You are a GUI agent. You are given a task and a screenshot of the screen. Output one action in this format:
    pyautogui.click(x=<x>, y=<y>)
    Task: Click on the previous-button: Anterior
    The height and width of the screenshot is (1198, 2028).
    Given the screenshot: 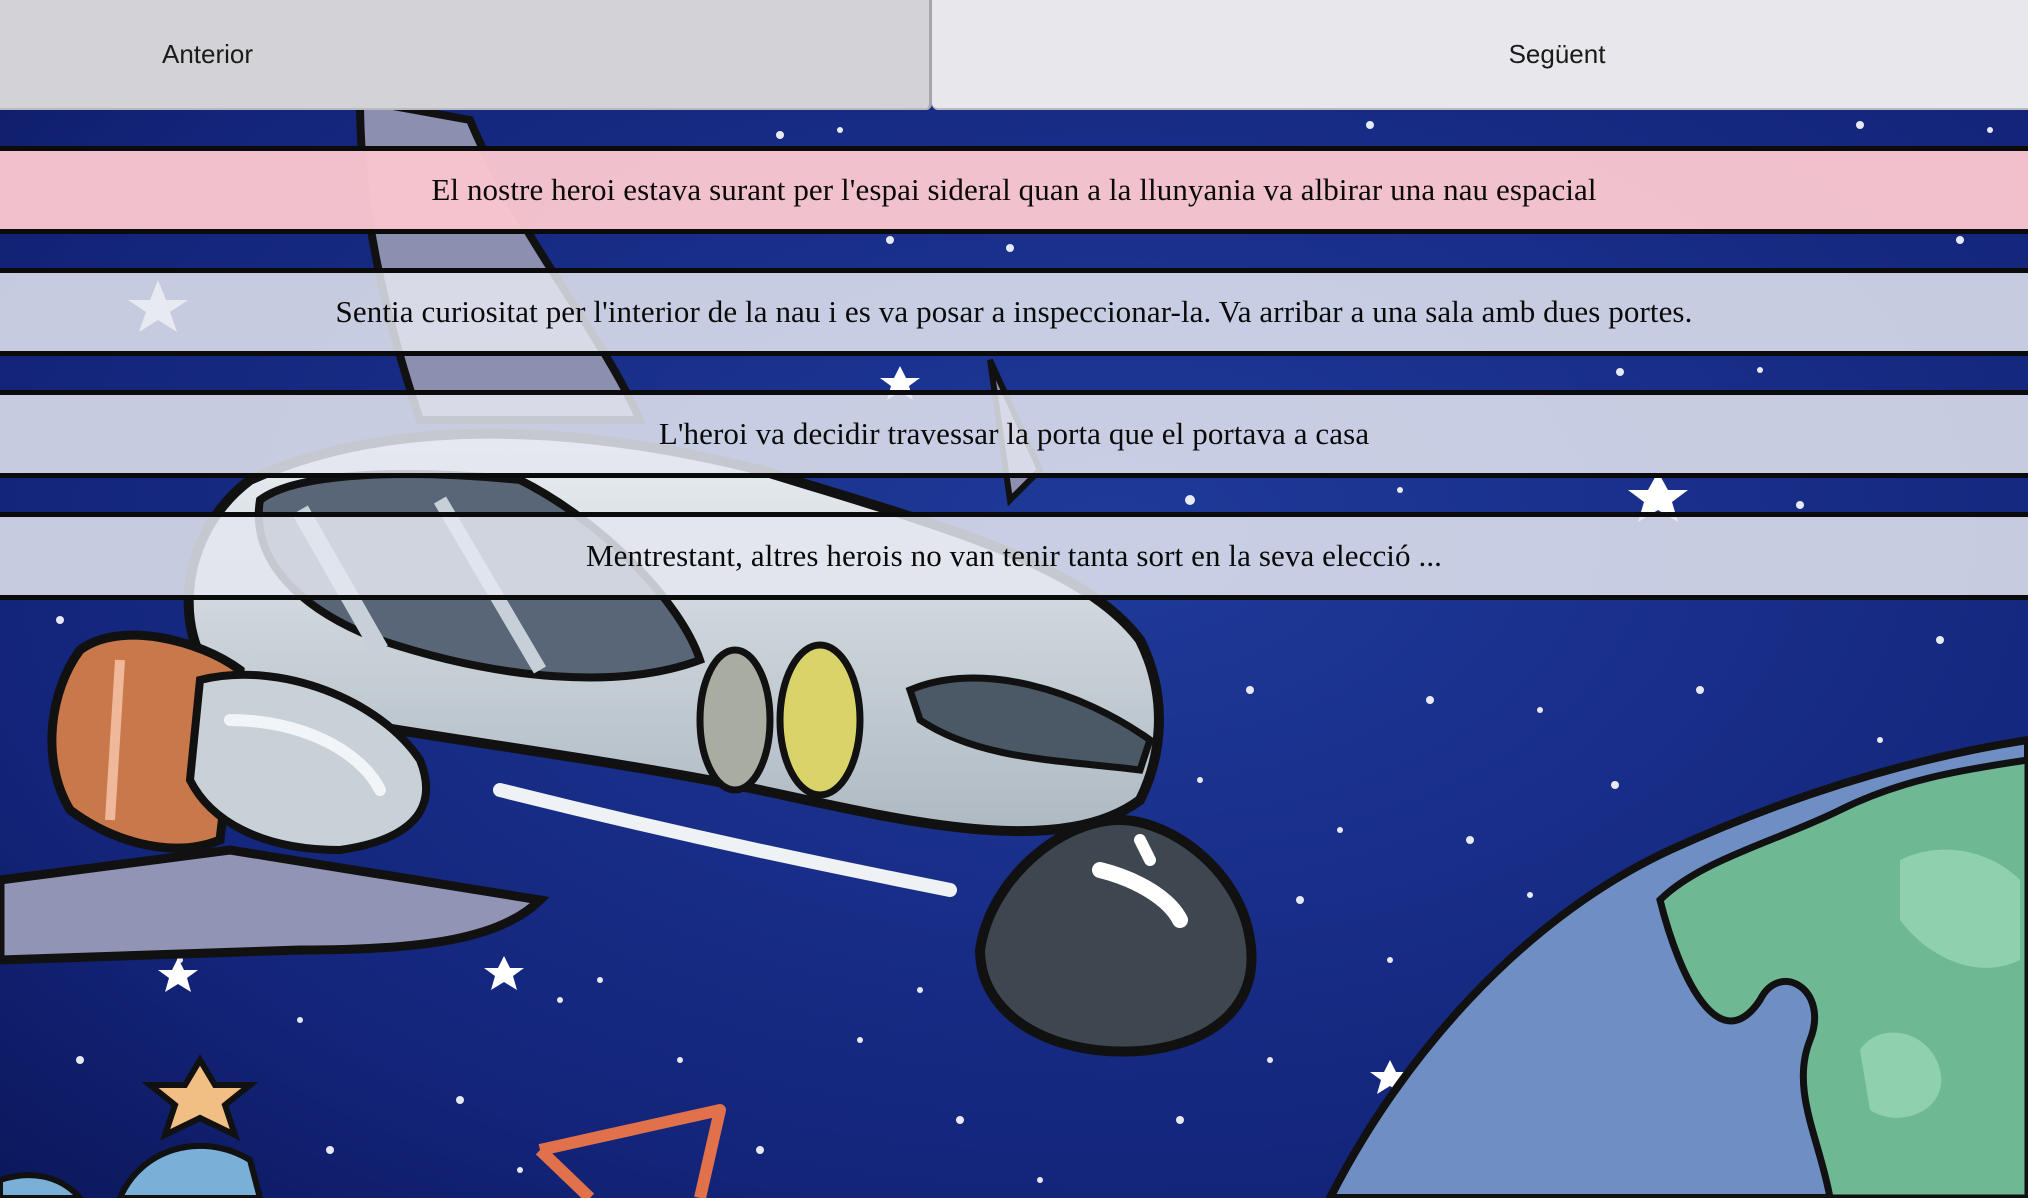 What is the action you would take?
    pyautogui.click(x=466, y=55)
    